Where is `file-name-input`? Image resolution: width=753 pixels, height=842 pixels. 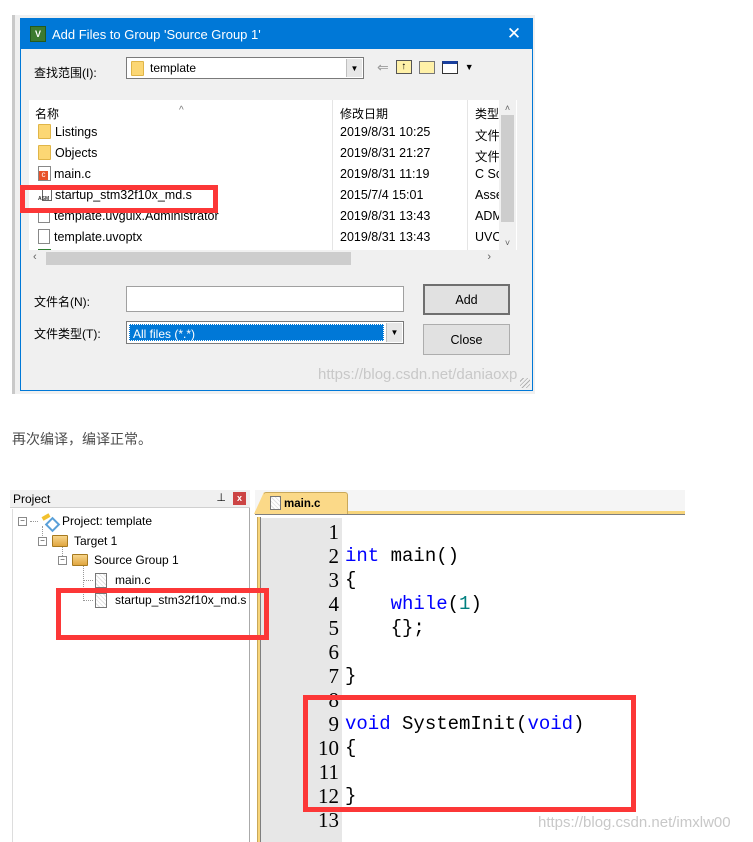
file-name-input is located at coordinates (265, 299).